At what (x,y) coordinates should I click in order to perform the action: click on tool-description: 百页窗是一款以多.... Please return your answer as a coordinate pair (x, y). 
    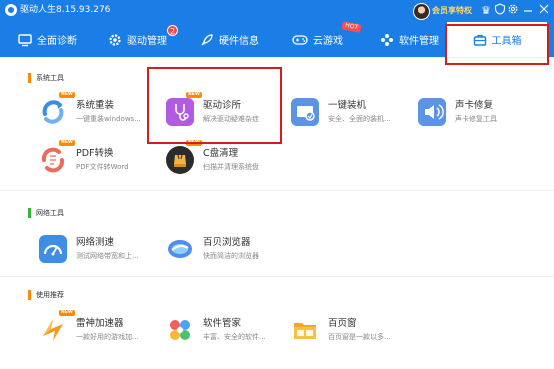
    Looking at the image, I should click on (359, 337).